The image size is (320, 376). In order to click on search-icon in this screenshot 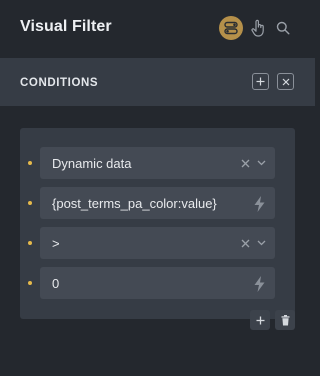, I will do `click(283, 28)`.